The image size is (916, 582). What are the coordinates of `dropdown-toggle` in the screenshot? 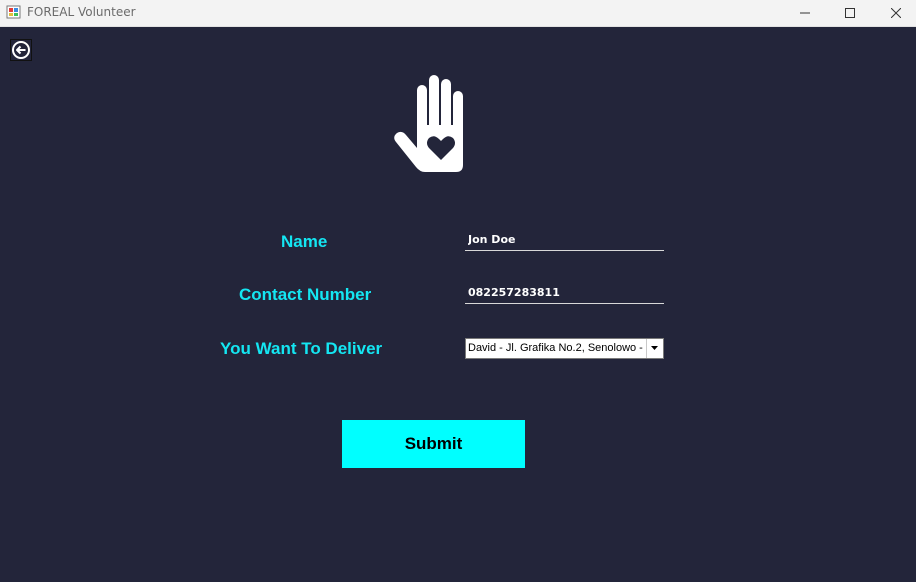 It's located at (654, 348).